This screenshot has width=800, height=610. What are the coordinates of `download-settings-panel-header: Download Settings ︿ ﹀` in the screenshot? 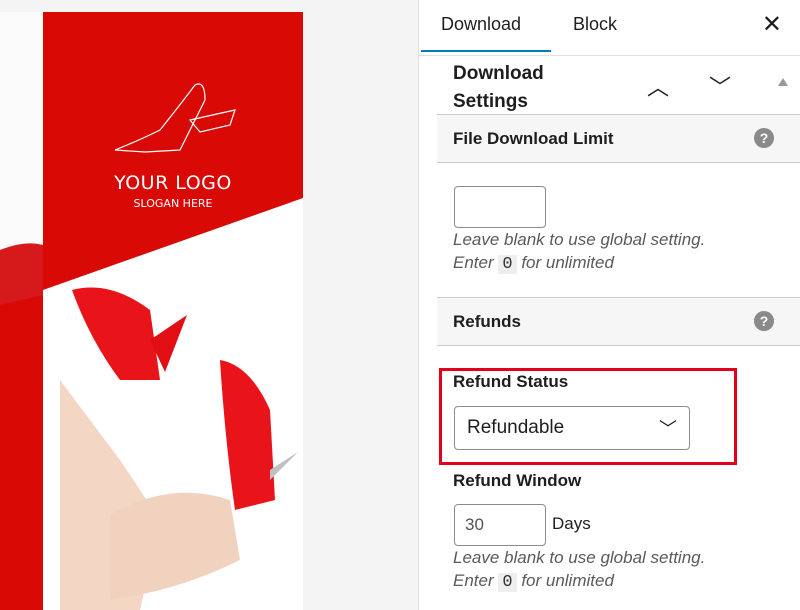 It's located at (609, 85).